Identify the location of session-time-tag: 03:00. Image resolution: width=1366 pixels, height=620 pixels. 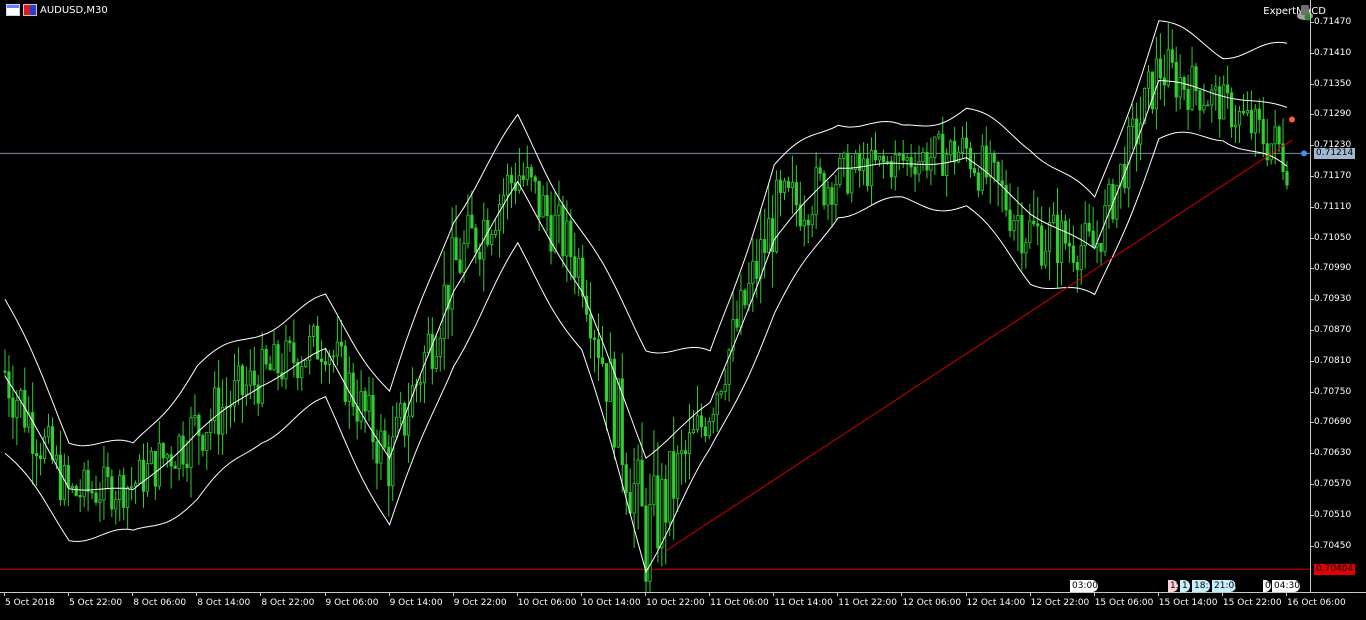
(1084, 586).